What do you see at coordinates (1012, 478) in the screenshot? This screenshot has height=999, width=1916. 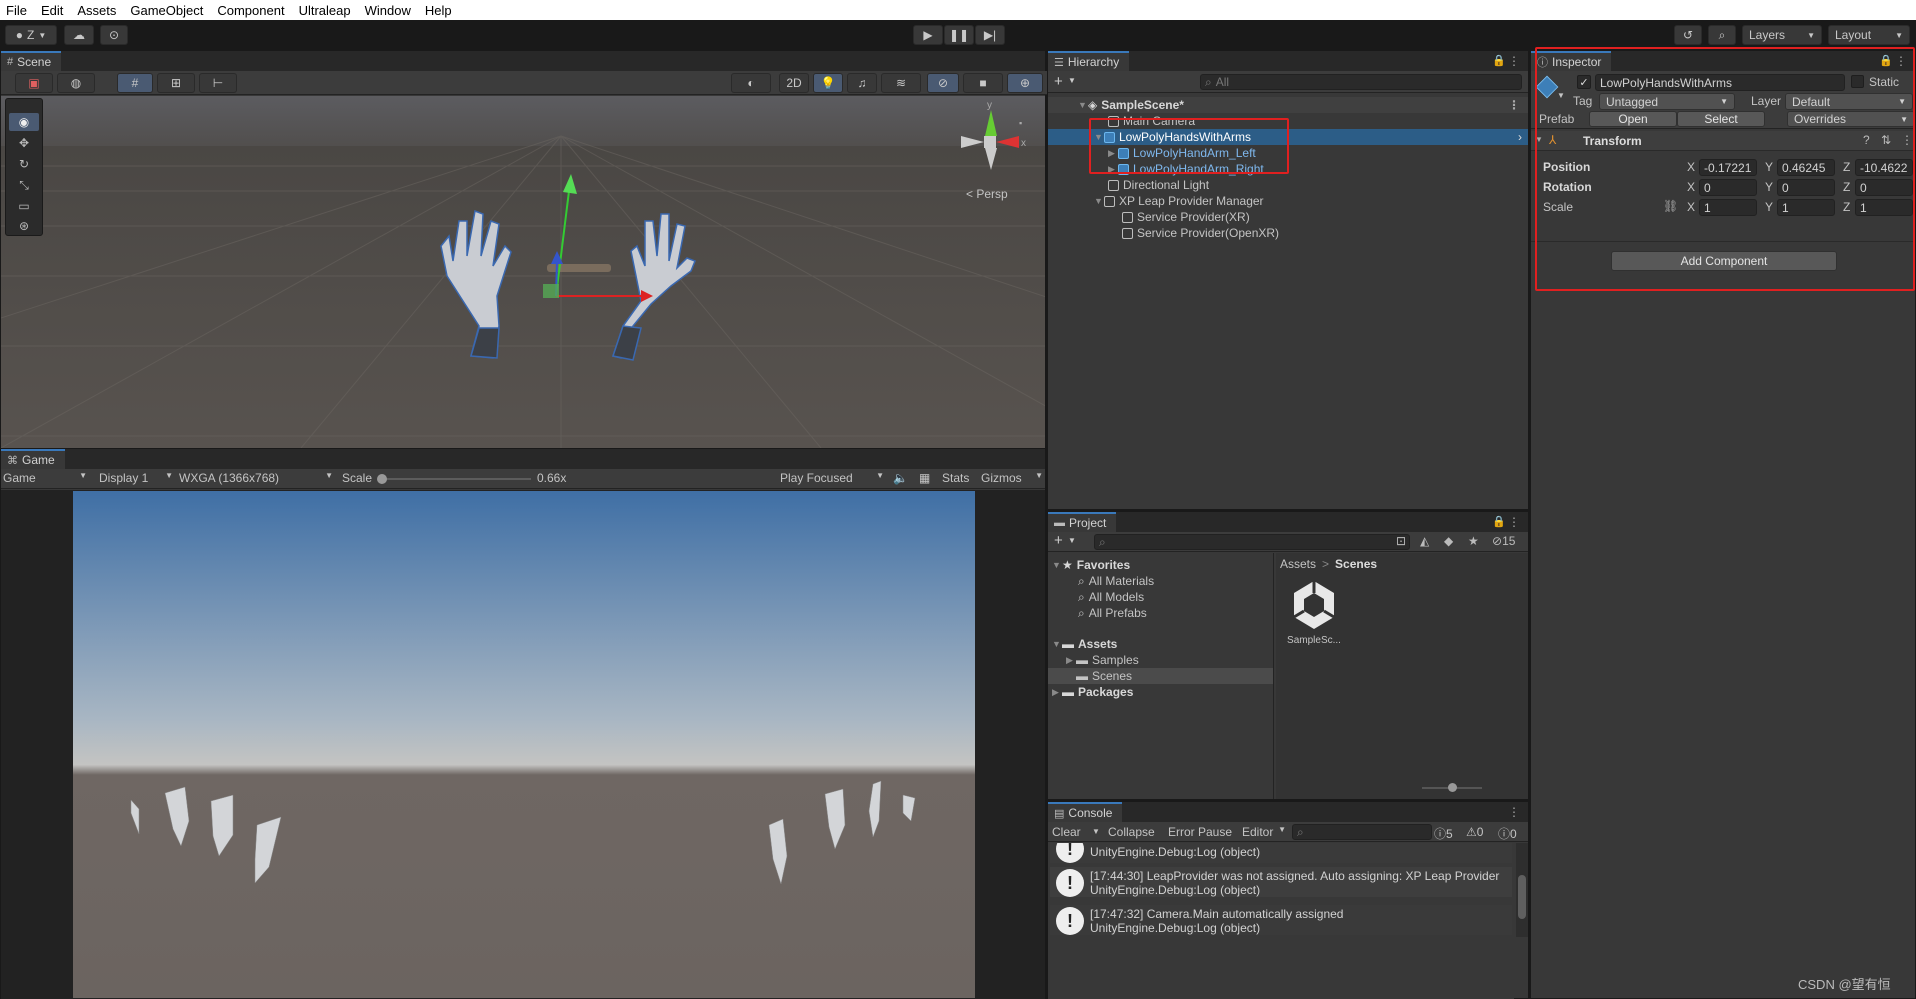 I see `gizmos-dropdown: Gizmos ▼` at bounding box center [1012, 478].